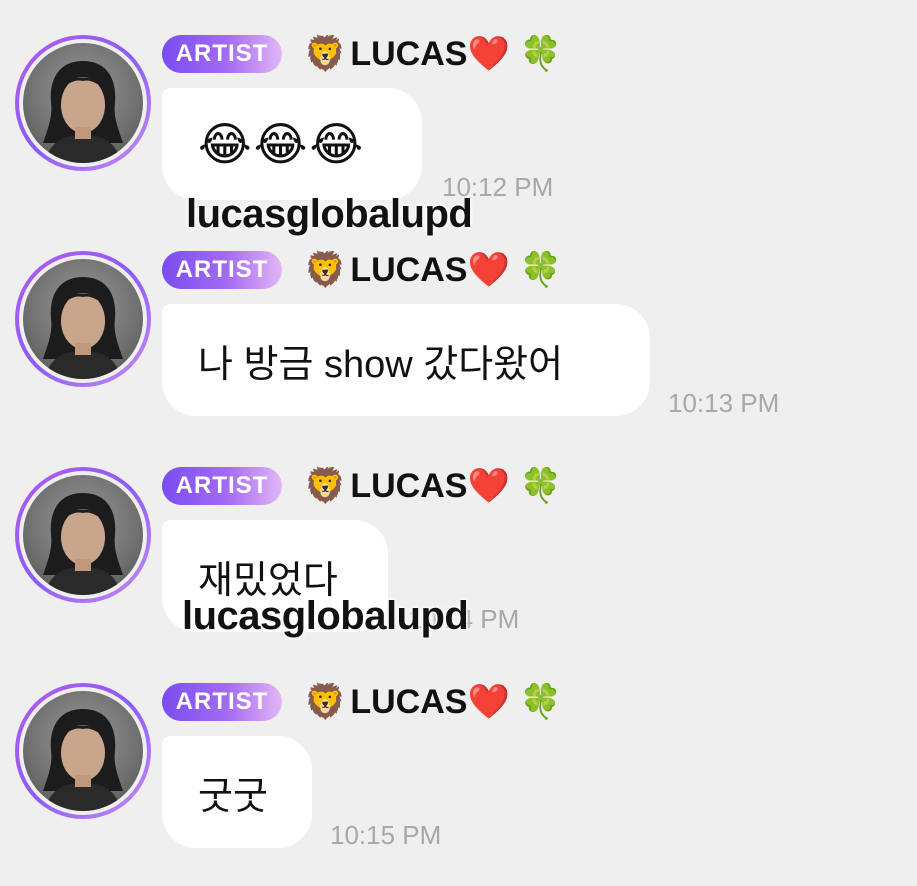  Describe the element at coordinates (282, 144) in the screenshot. I see `message-text: 😂😂😂` at that location.